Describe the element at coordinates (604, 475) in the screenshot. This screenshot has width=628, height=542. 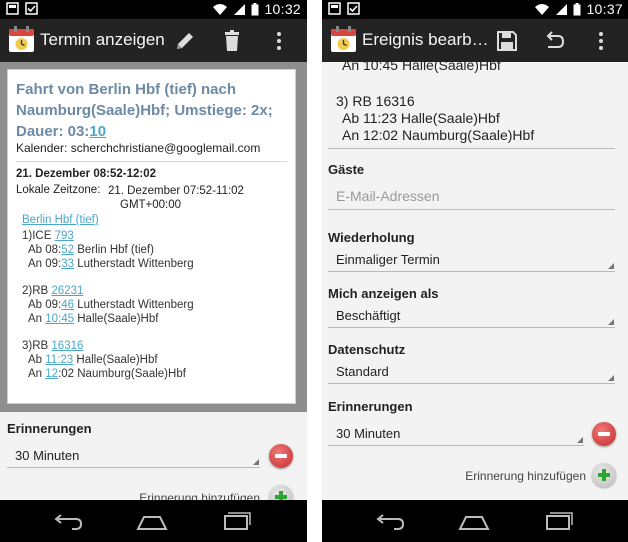
I see `add-reminder-button` at that location.